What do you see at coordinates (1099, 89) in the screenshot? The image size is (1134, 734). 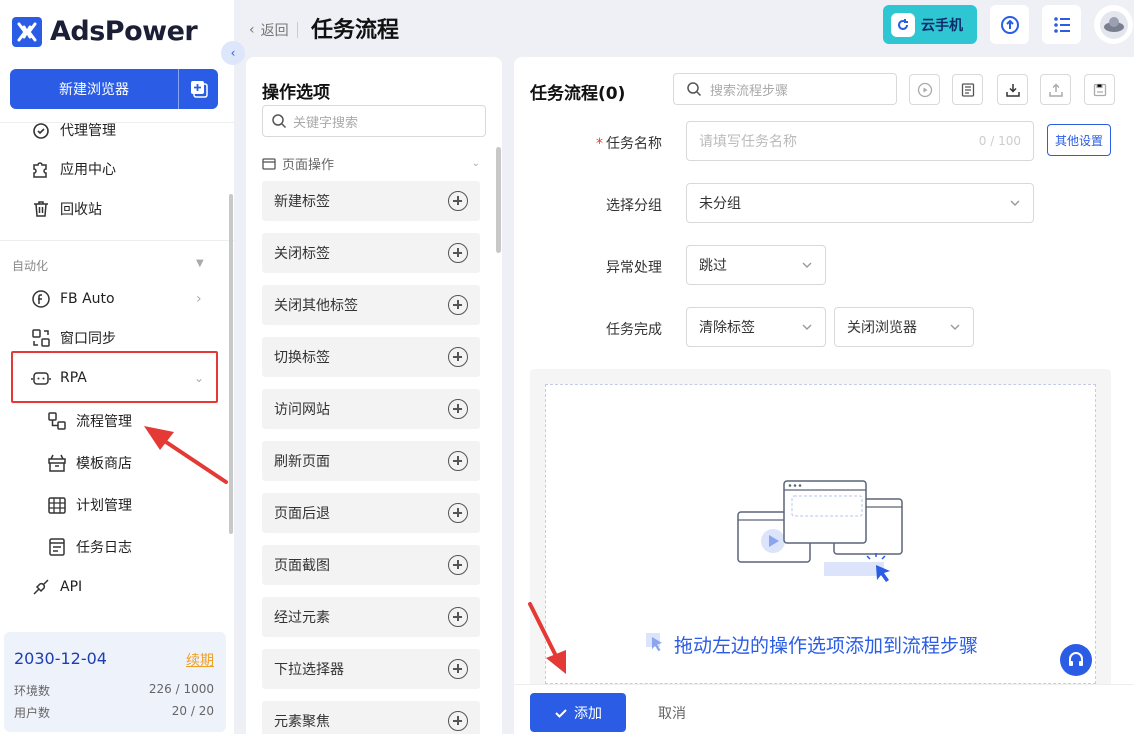 I see `save-icon` at bounding box center [1099, 89].